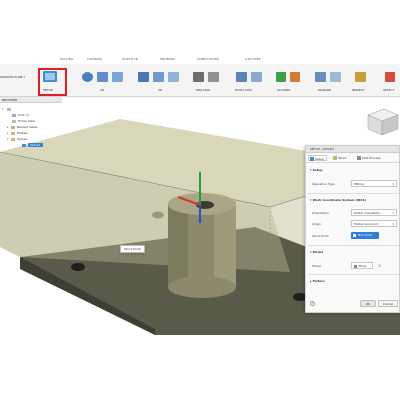 The height and width of the screenshot is (400, 400). Describe the element at coordinates (78, 267) in the screenshot. I see `plate-hole` at that location.